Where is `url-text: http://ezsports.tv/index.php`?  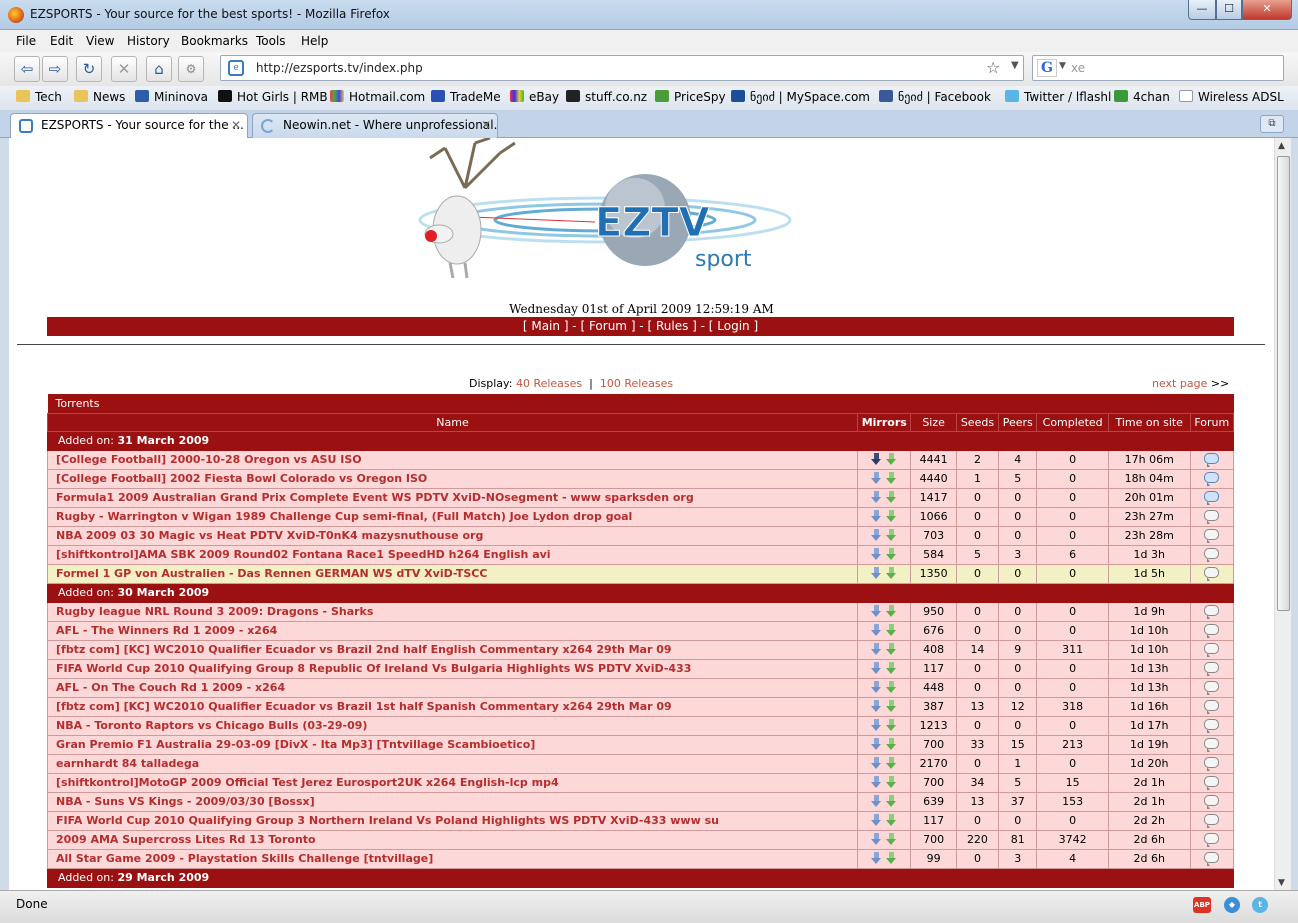 url-text: http://ezsports.tv/index.php is located at coordinates (339, 68).